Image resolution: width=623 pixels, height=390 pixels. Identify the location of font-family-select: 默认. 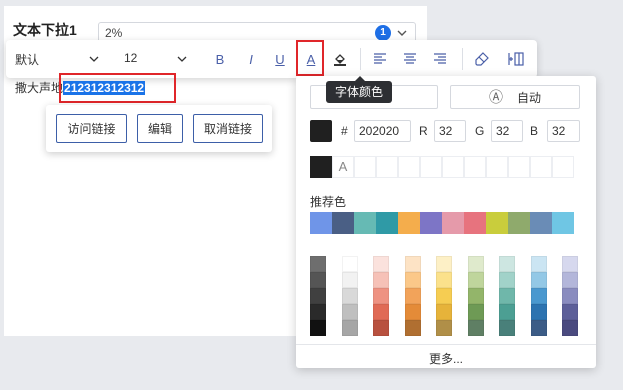
(27, 59).